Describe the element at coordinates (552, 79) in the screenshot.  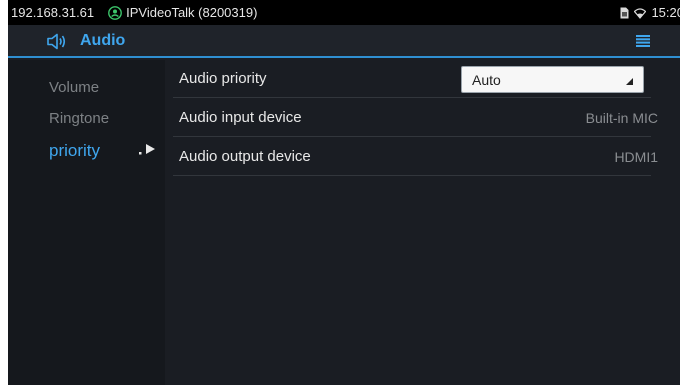
I see `audio-priority-select: Auto` at that location.